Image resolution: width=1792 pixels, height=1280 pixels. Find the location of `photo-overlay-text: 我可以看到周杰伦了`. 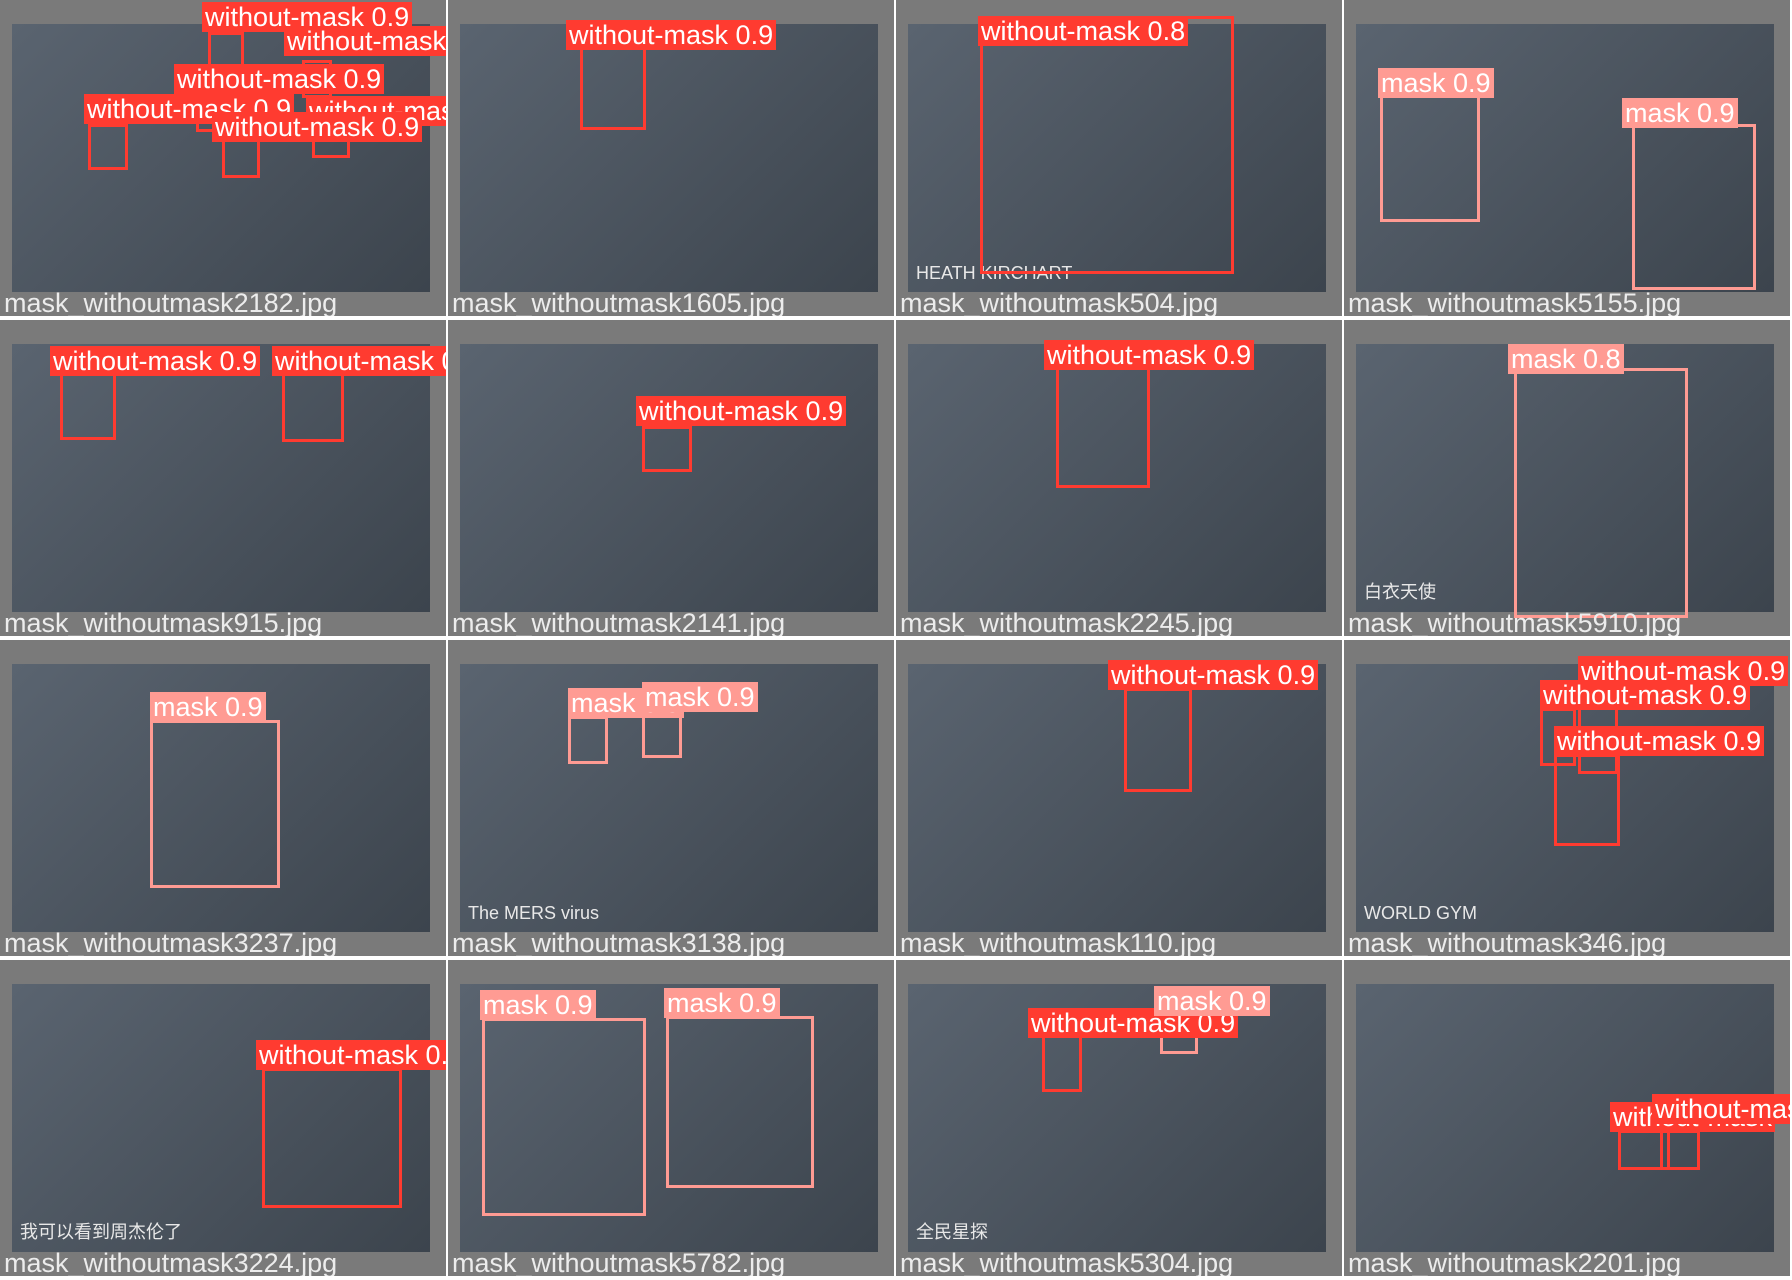

photo-overlay-text: 我可以看到周杰伦了 is located at coordinates (101, 1232).